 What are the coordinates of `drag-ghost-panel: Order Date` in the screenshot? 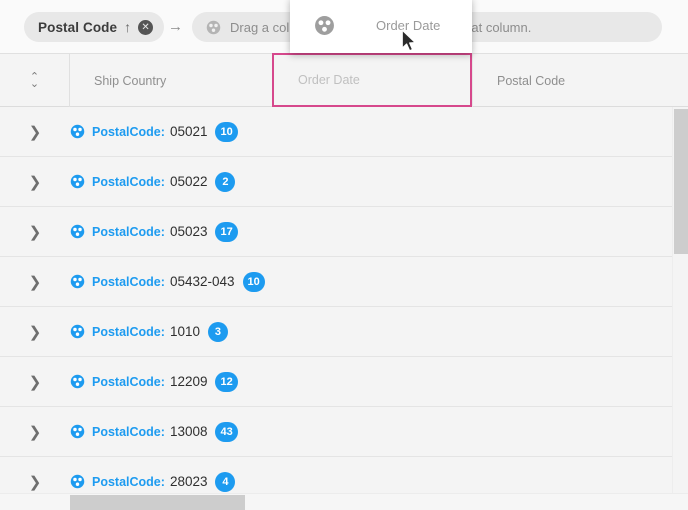 It's located at (381, 26).